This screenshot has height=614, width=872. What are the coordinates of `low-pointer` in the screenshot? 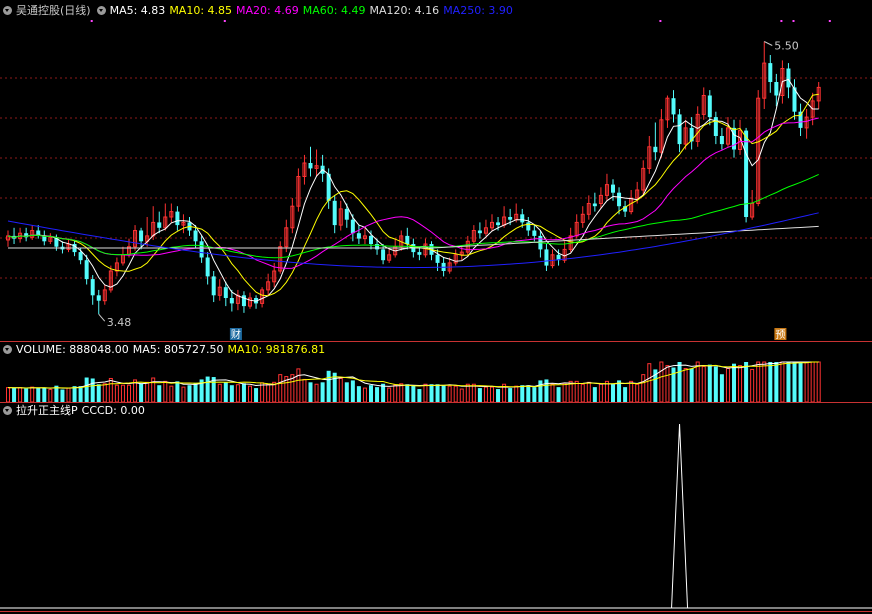 It's located at (102, 317).